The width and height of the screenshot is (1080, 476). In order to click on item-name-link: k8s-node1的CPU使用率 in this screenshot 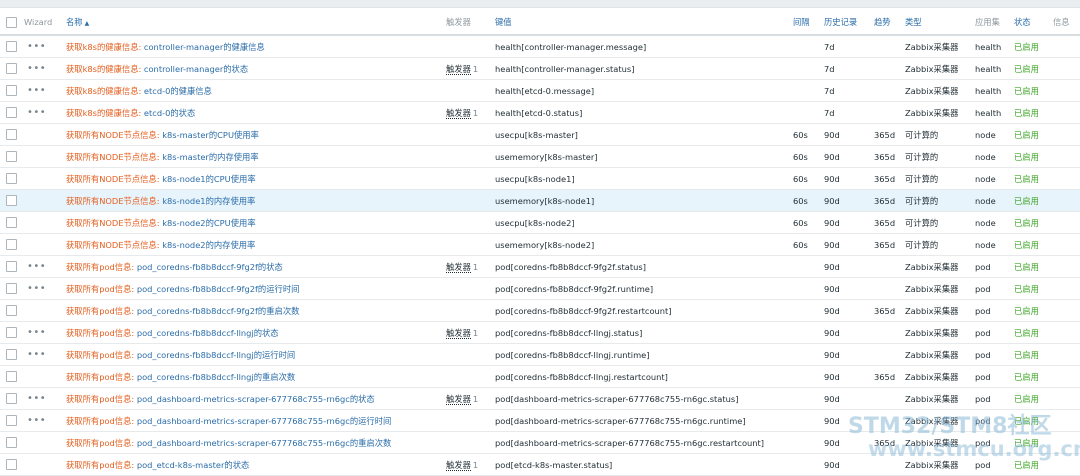, I will do `click(208, 179)`.